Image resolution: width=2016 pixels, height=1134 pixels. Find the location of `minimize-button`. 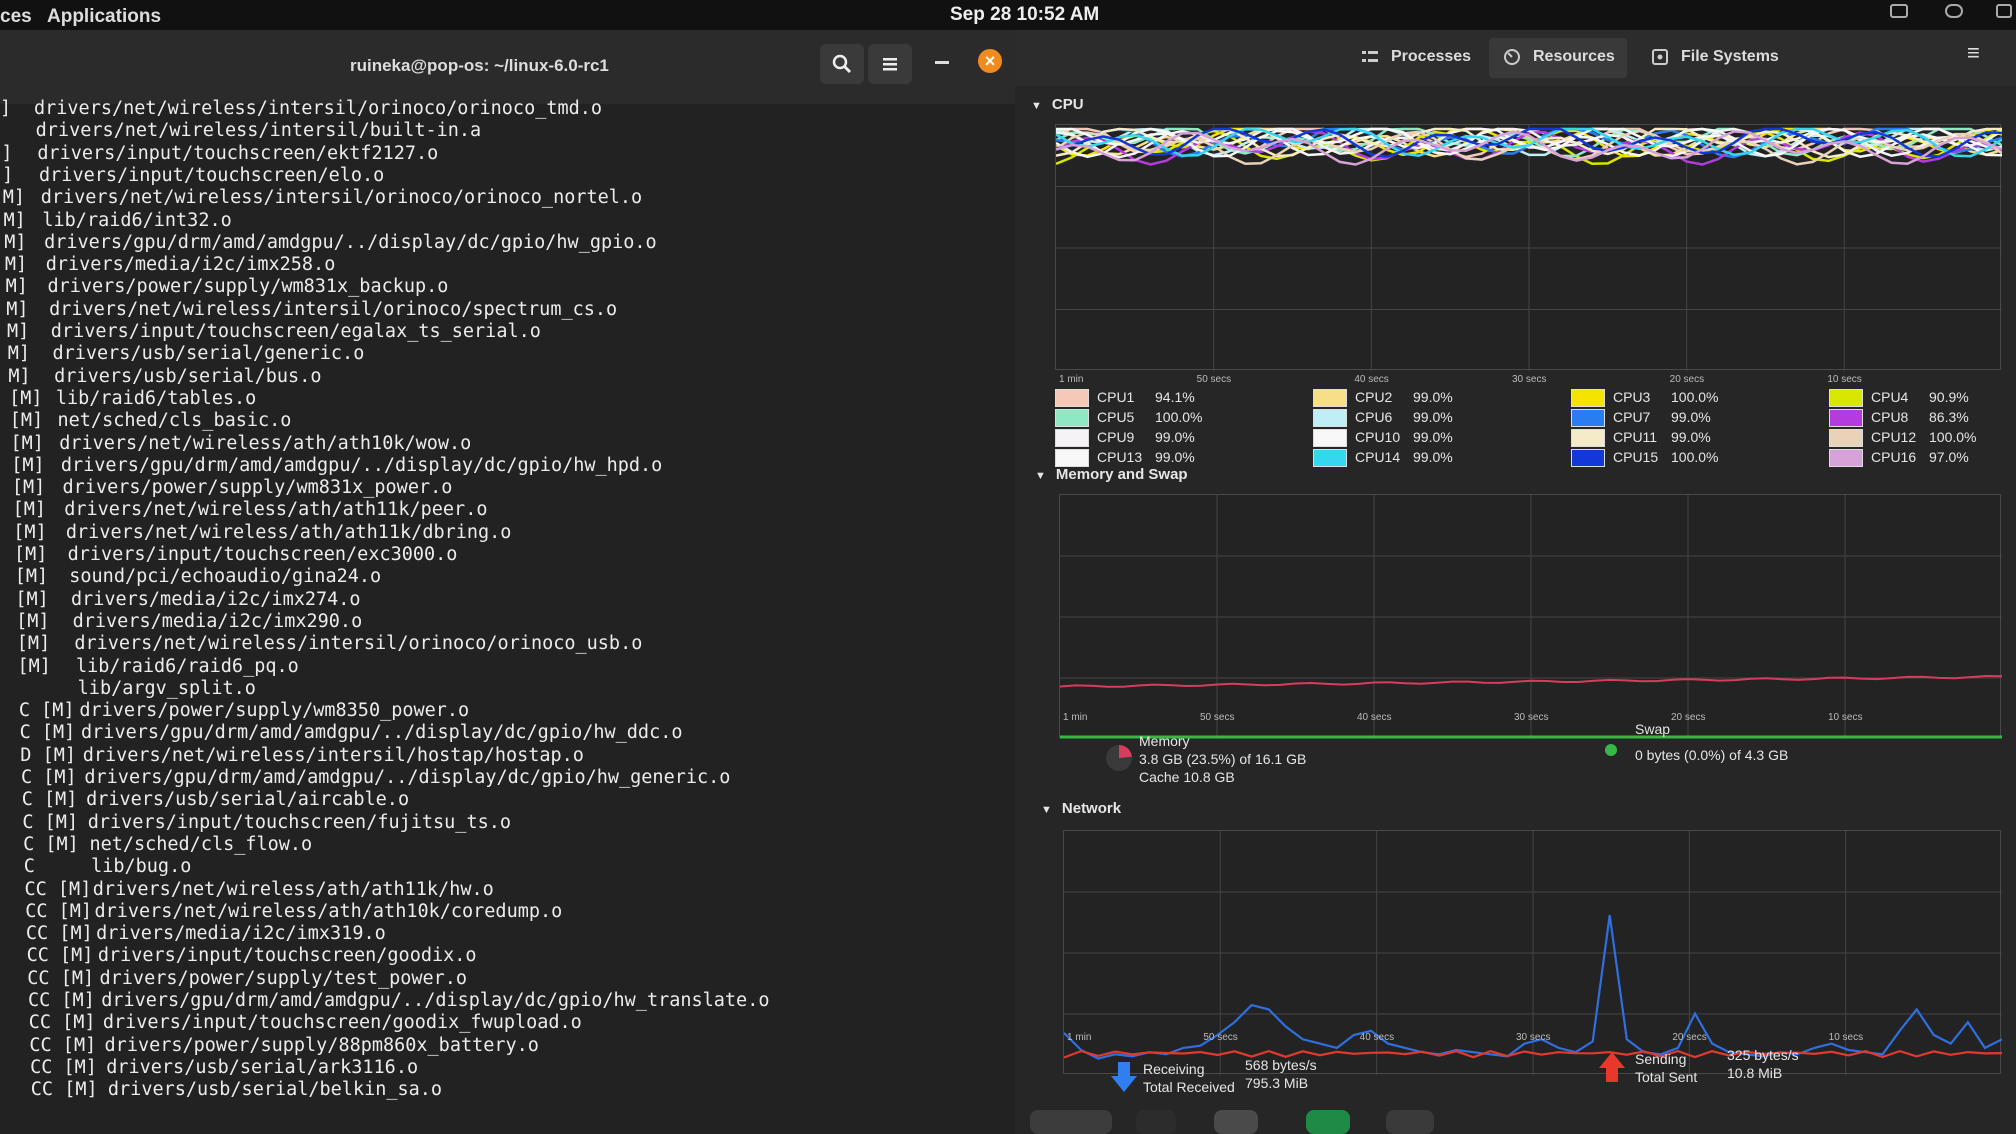

minimize-button is located at coordinates (942, 62).